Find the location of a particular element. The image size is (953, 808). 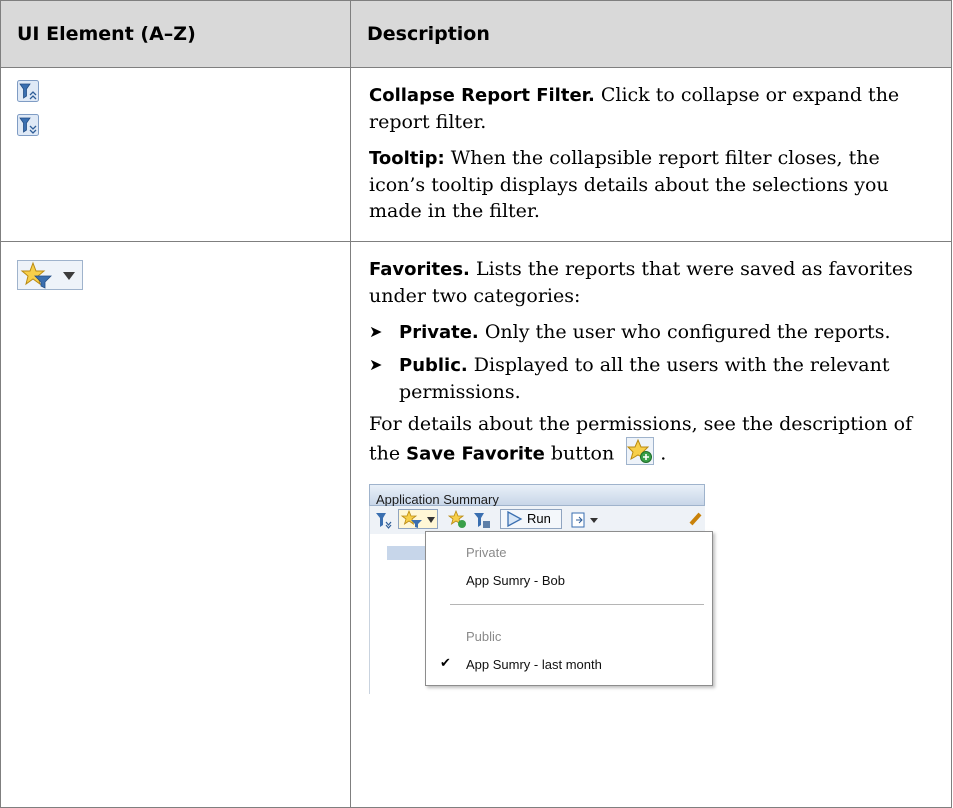

export-icon is located at coordinates (585, 520).